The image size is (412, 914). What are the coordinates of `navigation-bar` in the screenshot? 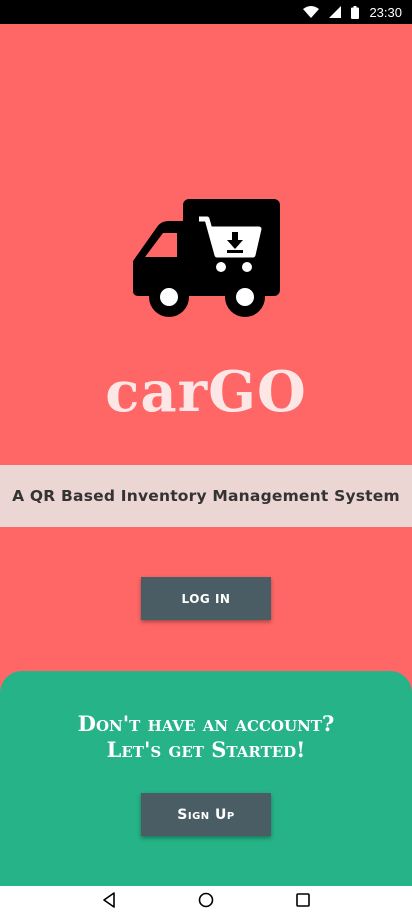 It's located at (206, 900).